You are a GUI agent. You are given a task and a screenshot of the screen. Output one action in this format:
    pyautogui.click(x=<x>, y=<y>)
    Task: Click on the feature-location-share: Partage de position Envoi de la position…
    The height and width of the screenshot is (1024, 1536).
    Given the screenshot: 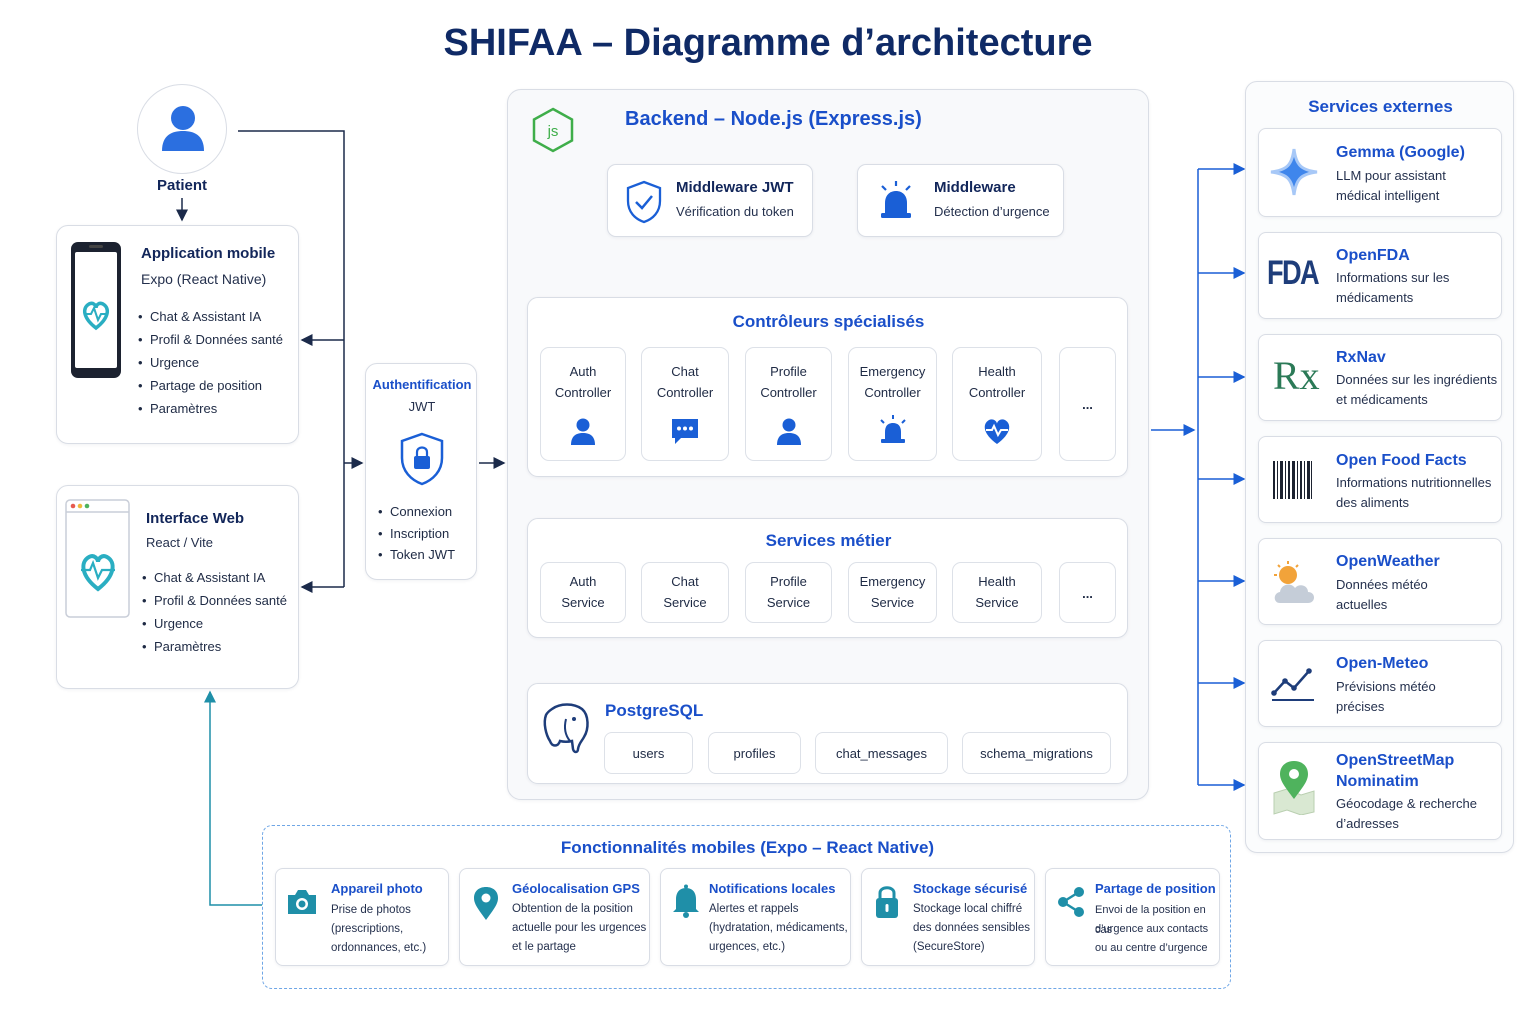 What is the action you would take?
    pyautogui.click(x=1132, y=917)
    